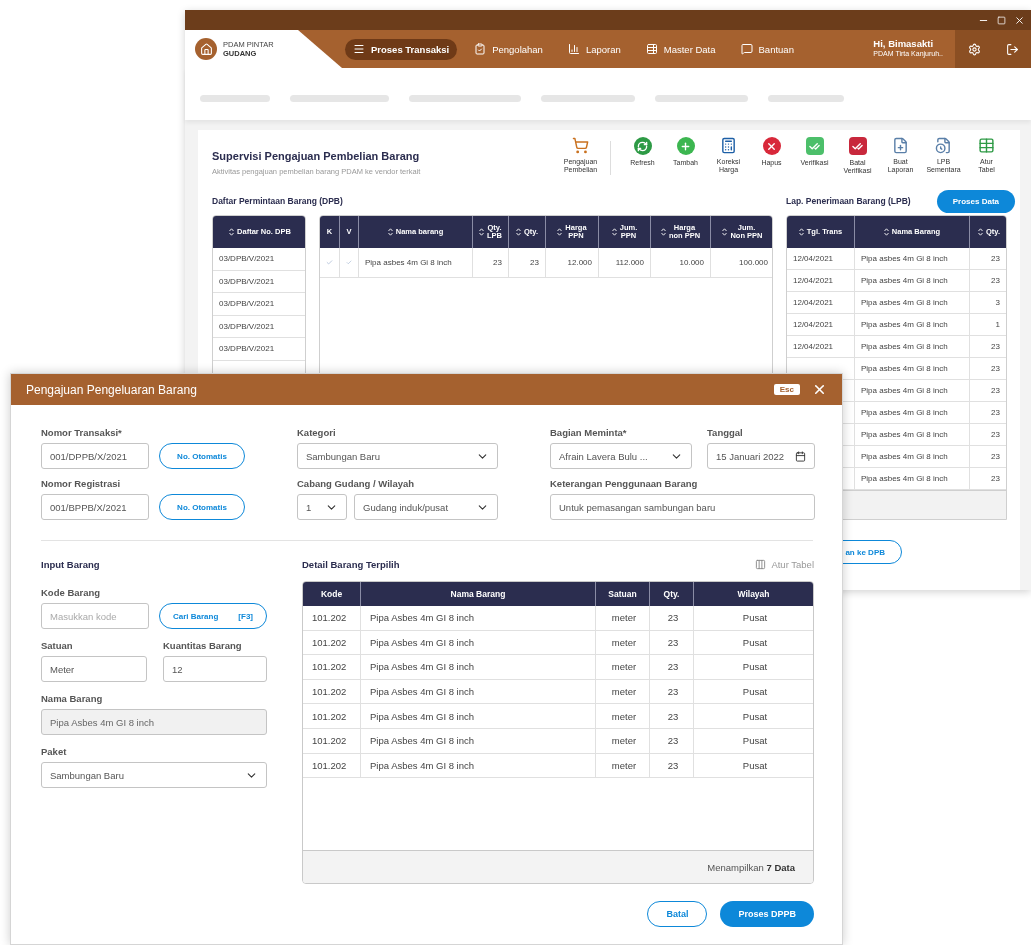 This screenshot has width=1031, height=945. Describe the element at coordinates (821, 324) in the screenshot. I see `table-cell: 12/04/2021` at that location.